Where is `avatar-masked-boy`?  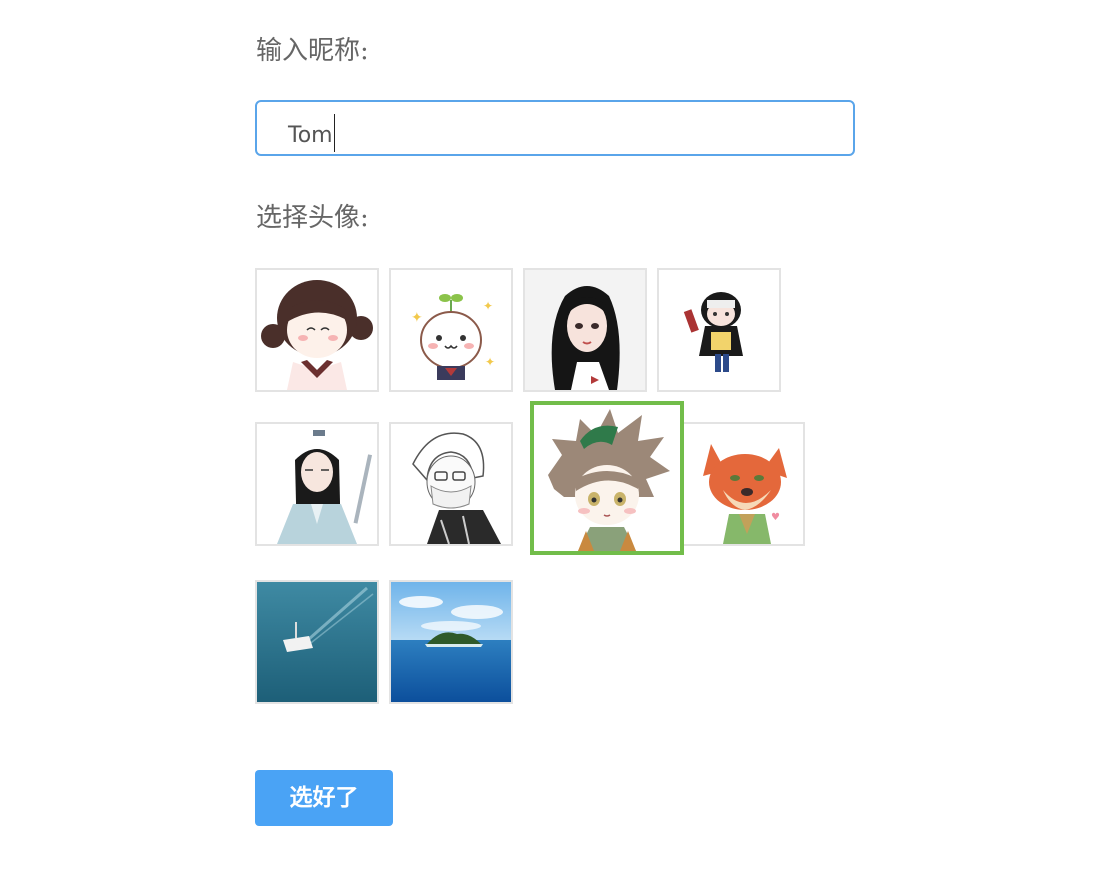
avatar-masked-boy is located at coordinates (451, 484).